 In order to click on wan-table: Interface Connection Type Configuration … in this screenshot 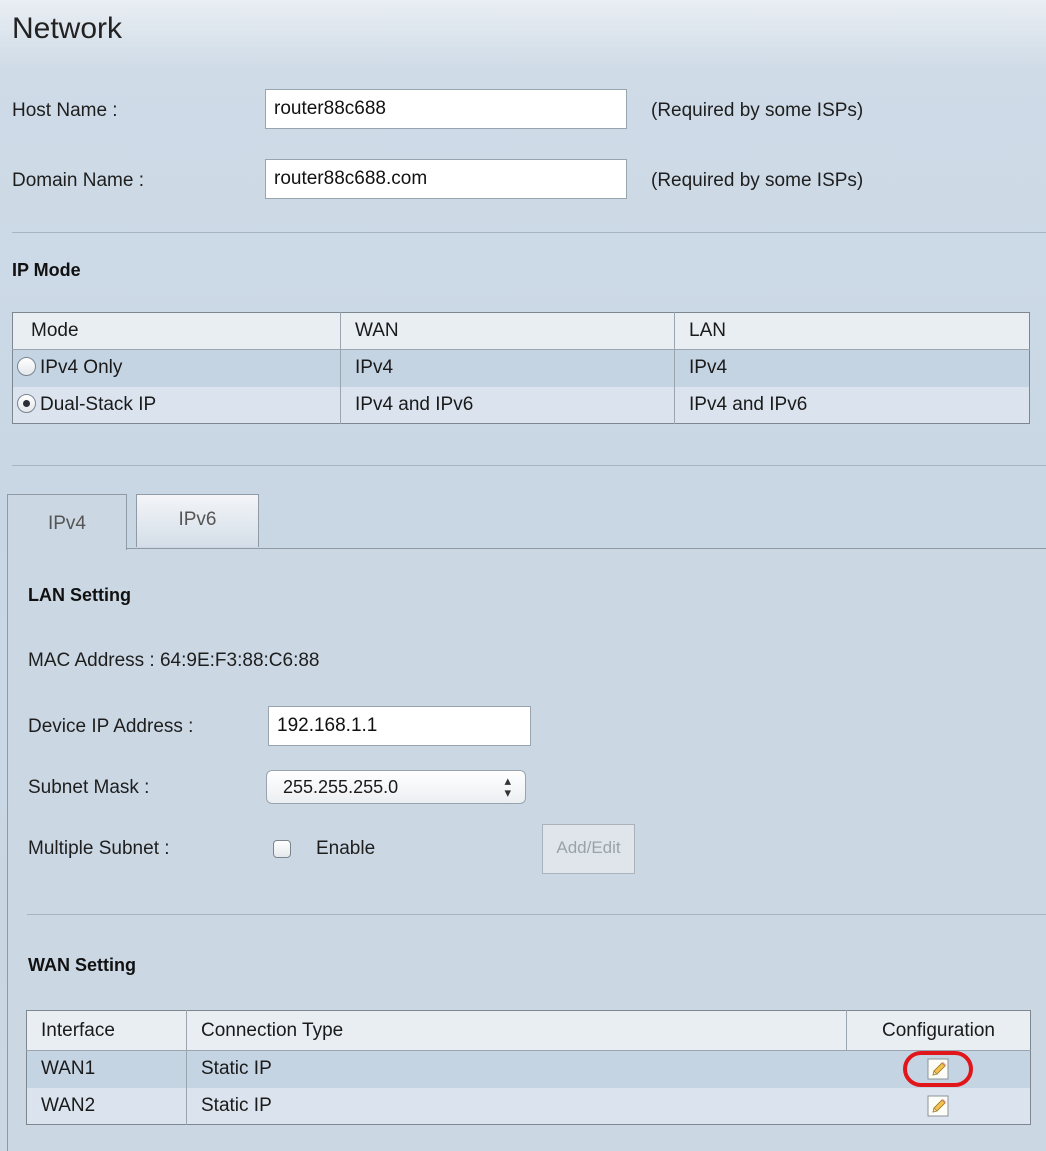, I will do `click(528, 1067)`.